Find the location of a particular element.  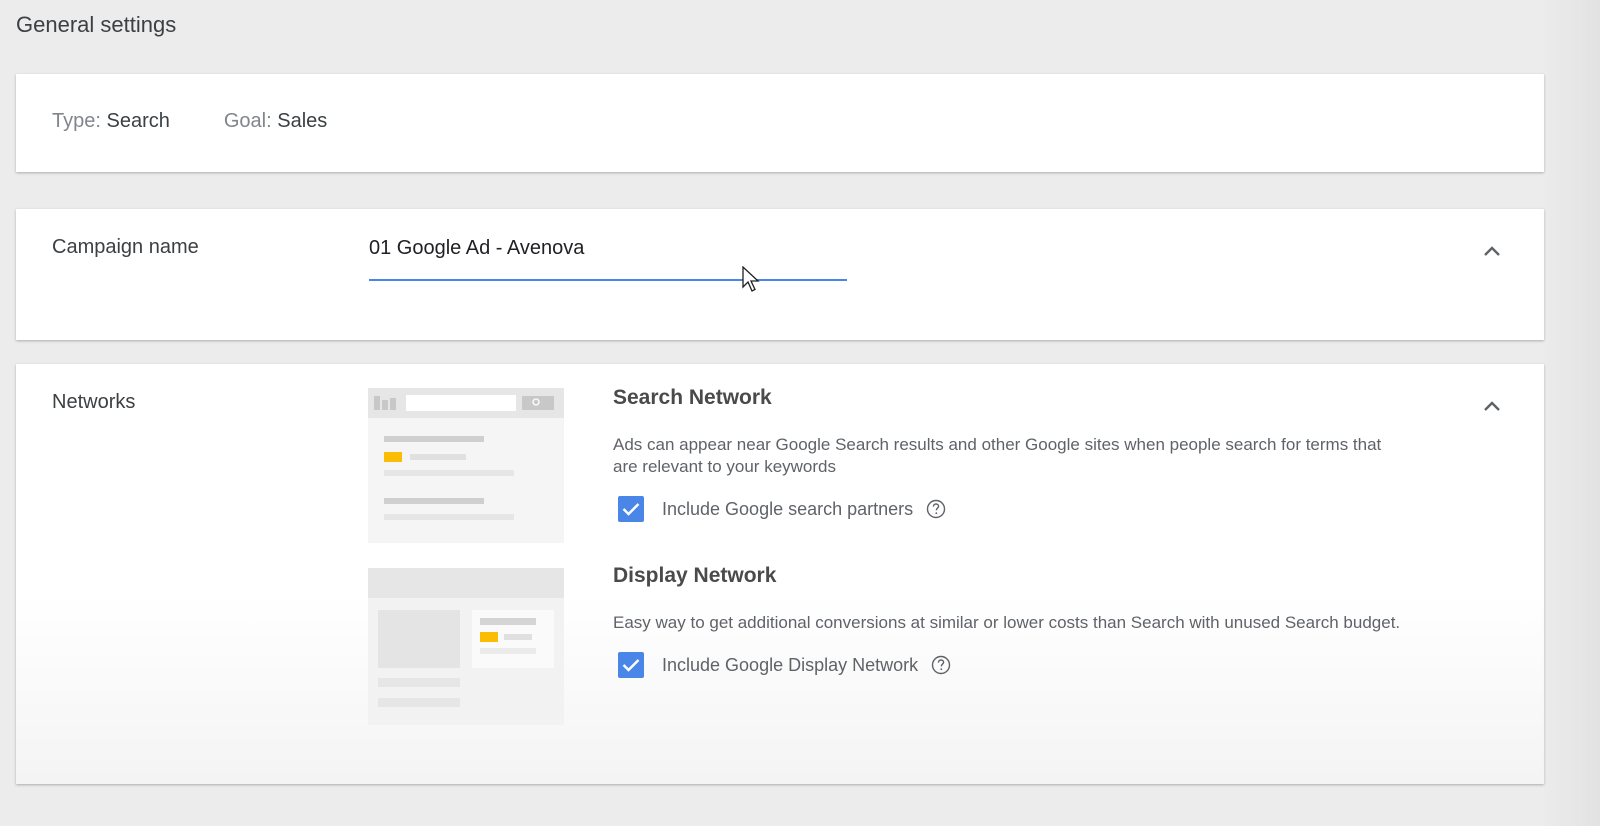

search-network-illustration is located at coordinates (466, 465).